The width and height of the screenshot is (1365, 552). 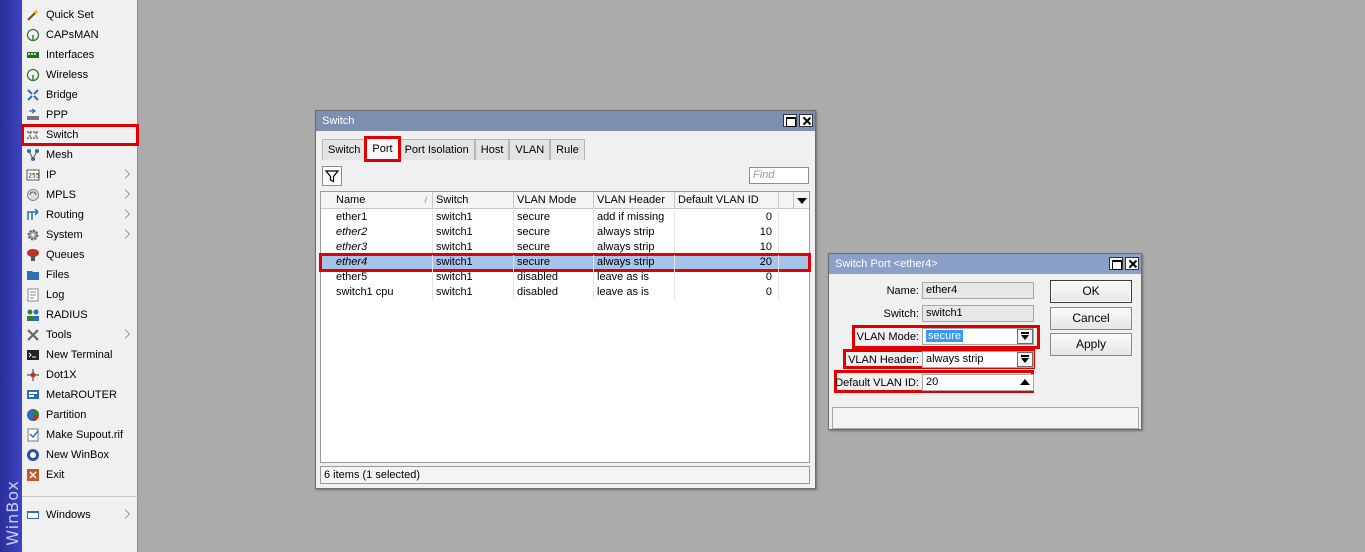 What do you see at coordinates (72, 35) in the screenshot?
I see `sidebar-item-label: CAPsMAN` at bounding box center [72, 35].